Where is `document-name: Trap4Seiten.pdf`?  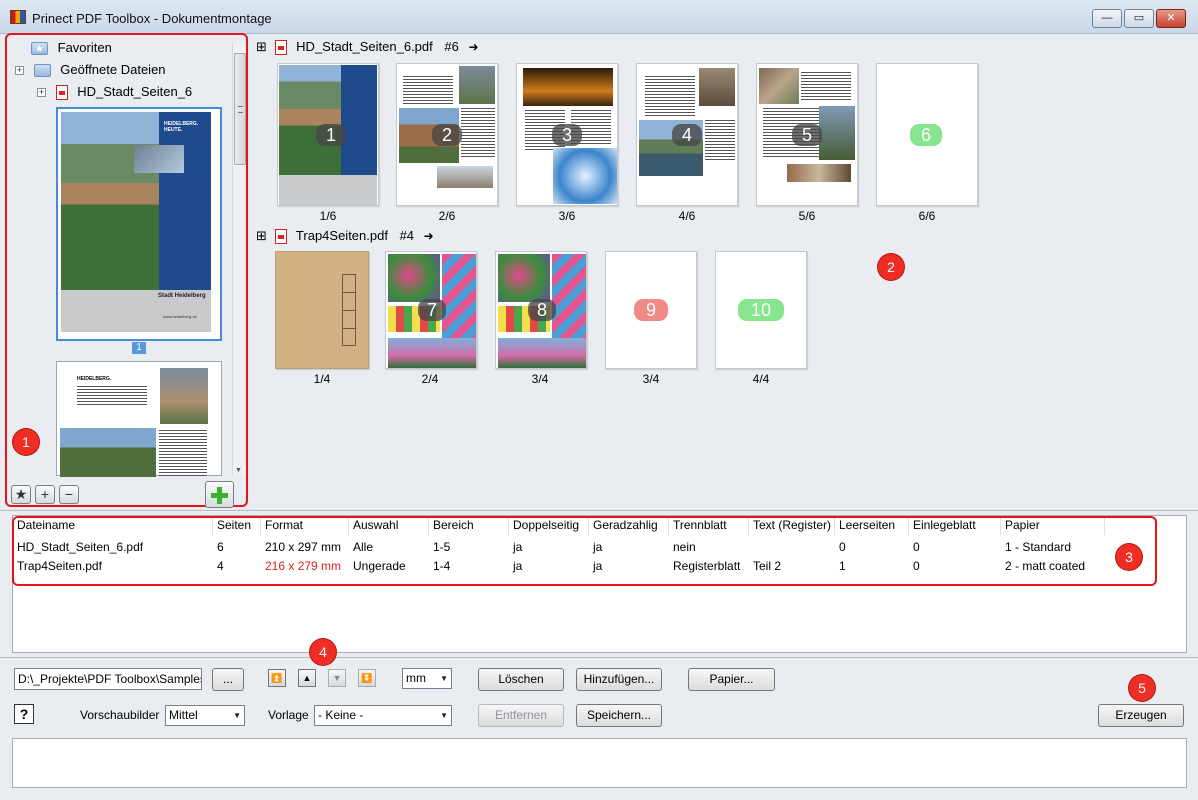 document-name: Trap4Seiten.pdf is located at coordinates (341, 235).